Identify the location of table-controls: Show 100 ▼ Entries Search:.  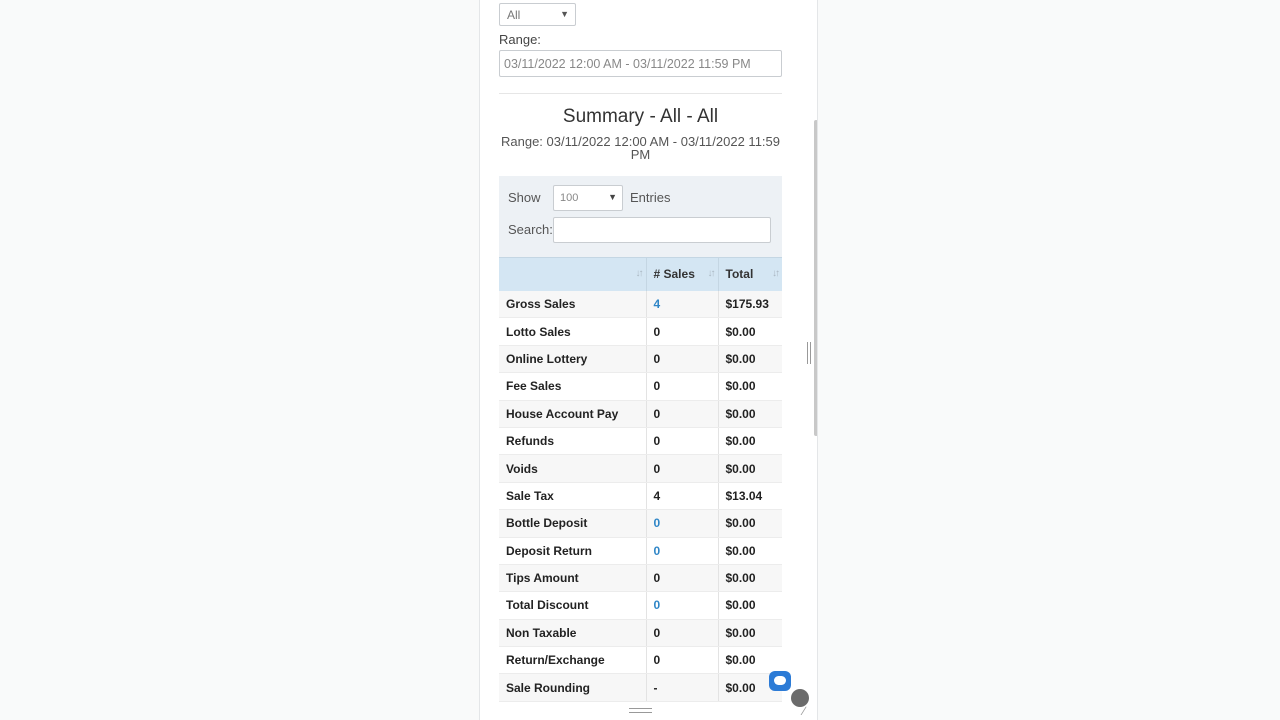
(640, 216).